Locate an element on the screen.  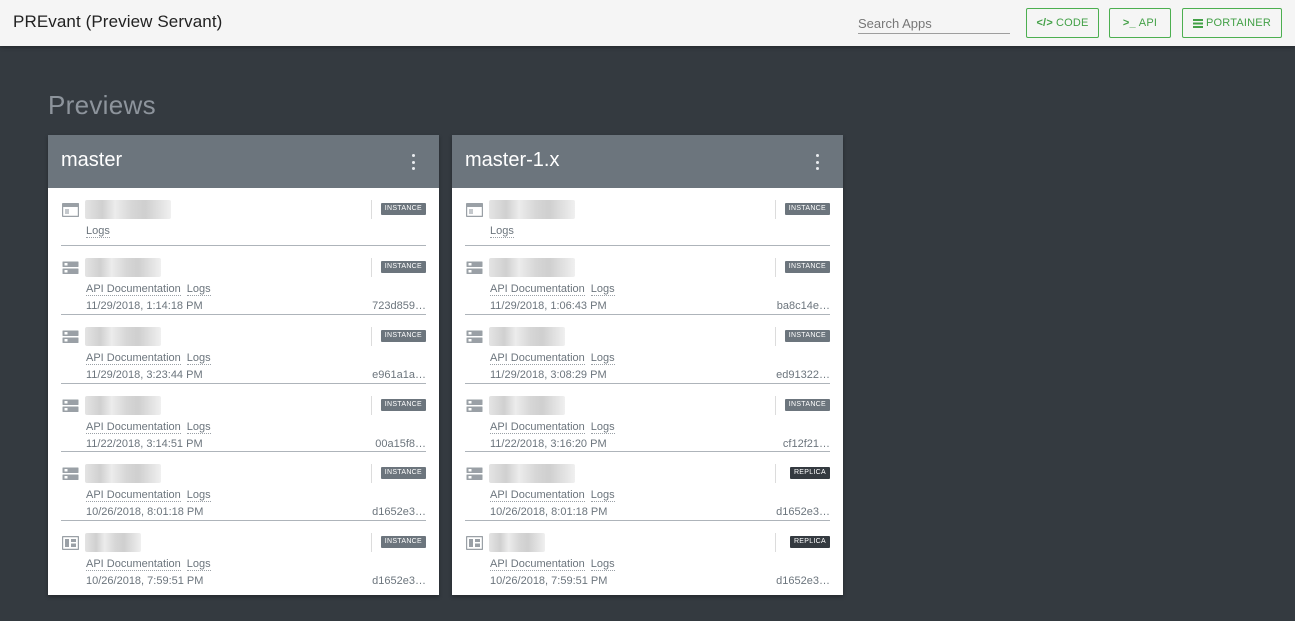
search-input is located at coordinates (934, 23).